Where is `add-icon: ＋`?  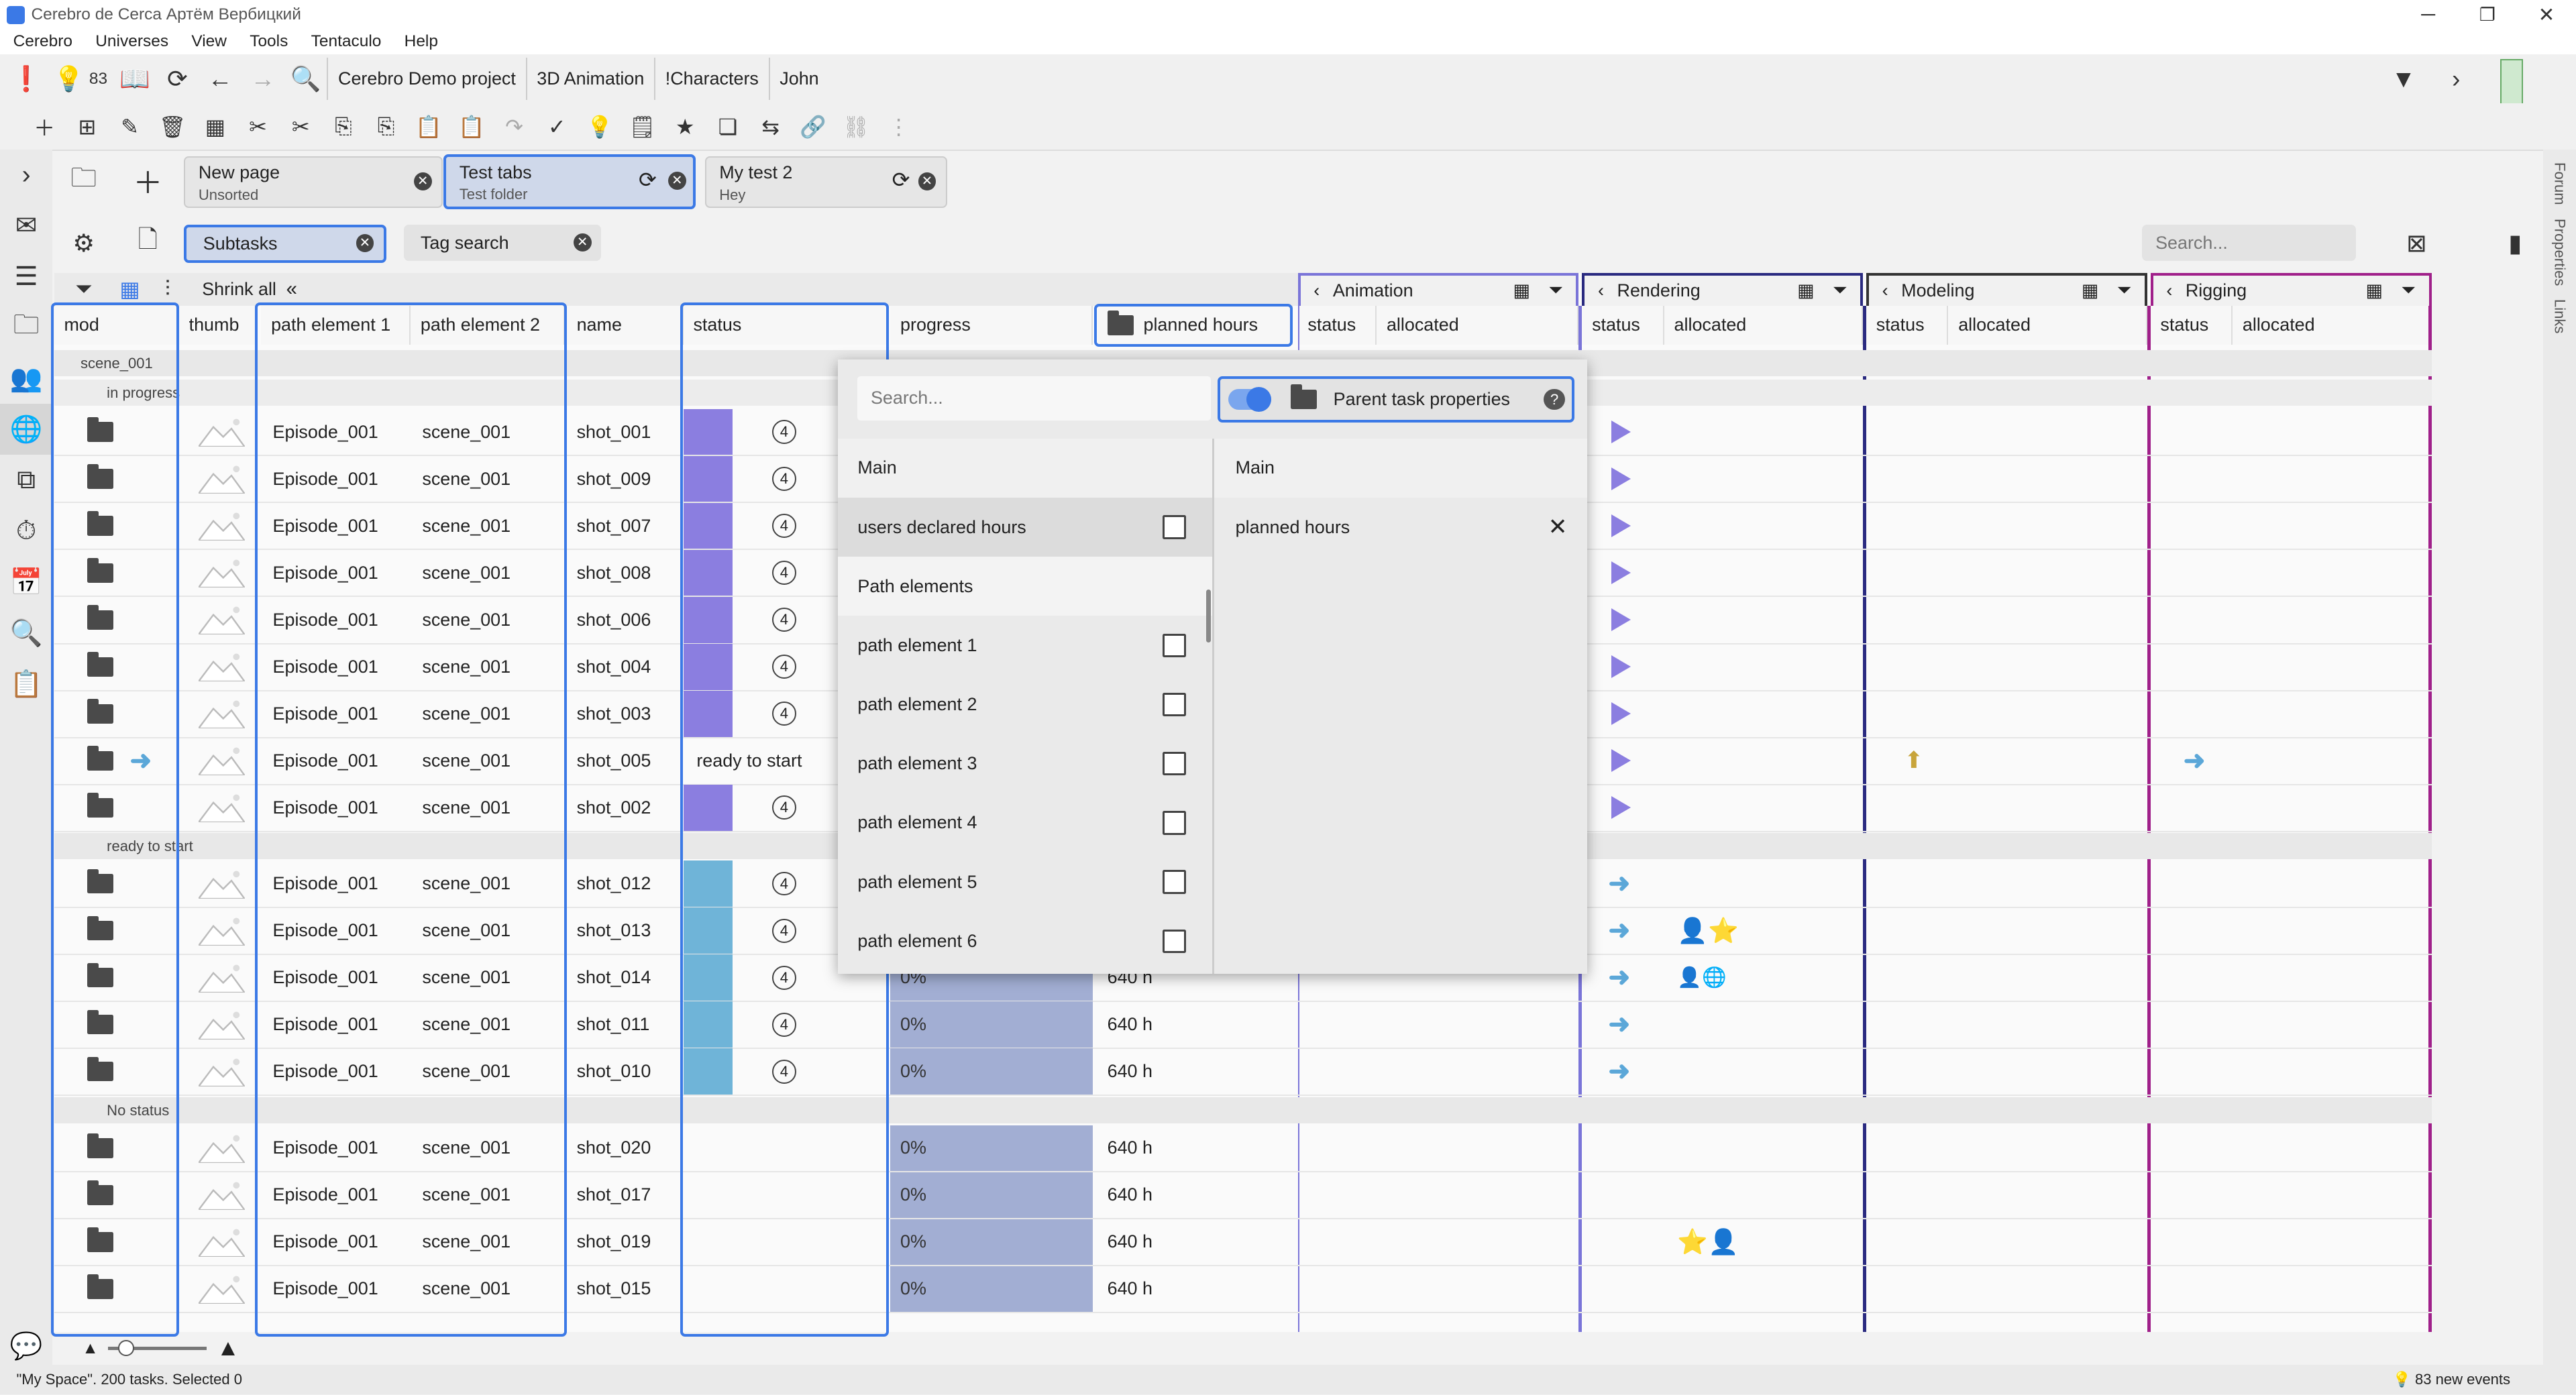 add-icon: ＋ is located at coordinates (44, 126).